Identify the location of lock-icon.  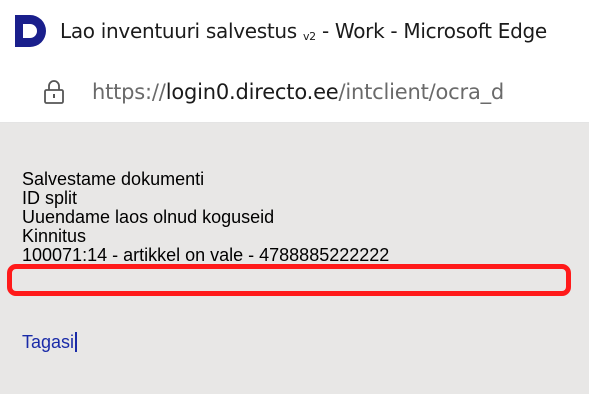
(54, 92).